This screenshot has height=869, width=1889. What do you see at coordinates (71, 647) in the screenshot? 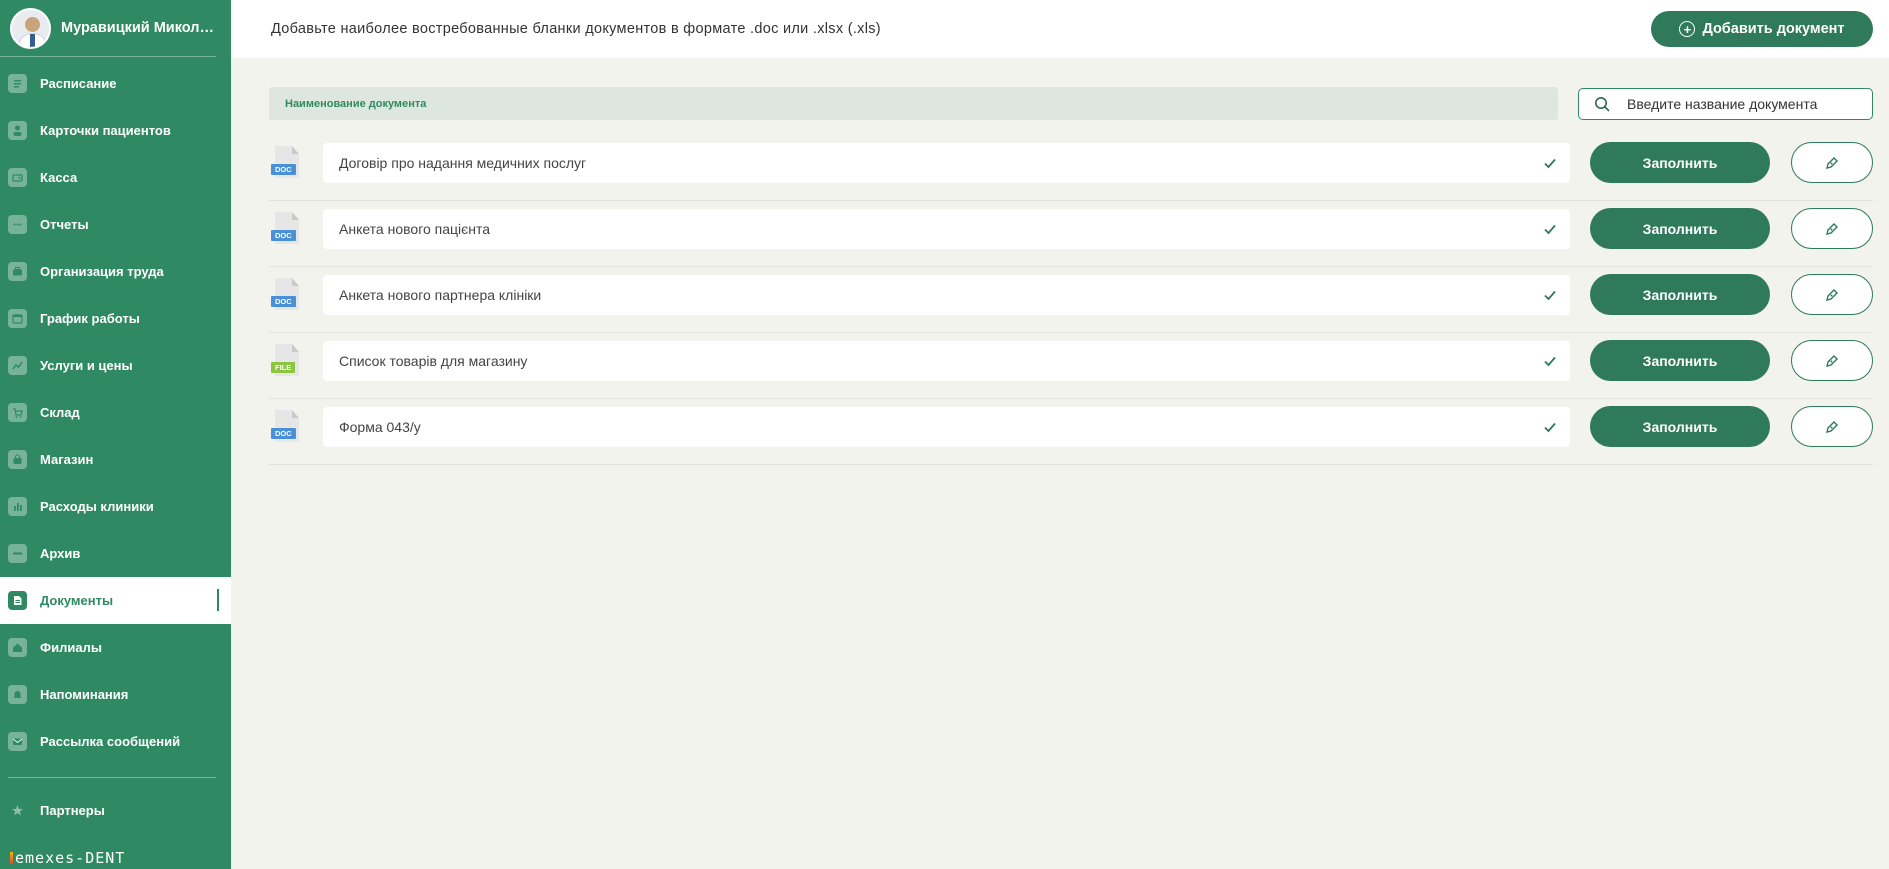
I see `sidebar-item-label: Филиалы` at bounding box center [71, 647].